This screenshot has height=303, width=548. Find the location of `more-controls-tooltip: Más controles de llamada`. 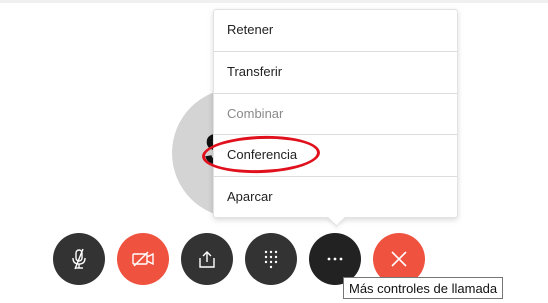

more-controls-tooltip: Más controles de llamada is located at coordinates (423, 288).